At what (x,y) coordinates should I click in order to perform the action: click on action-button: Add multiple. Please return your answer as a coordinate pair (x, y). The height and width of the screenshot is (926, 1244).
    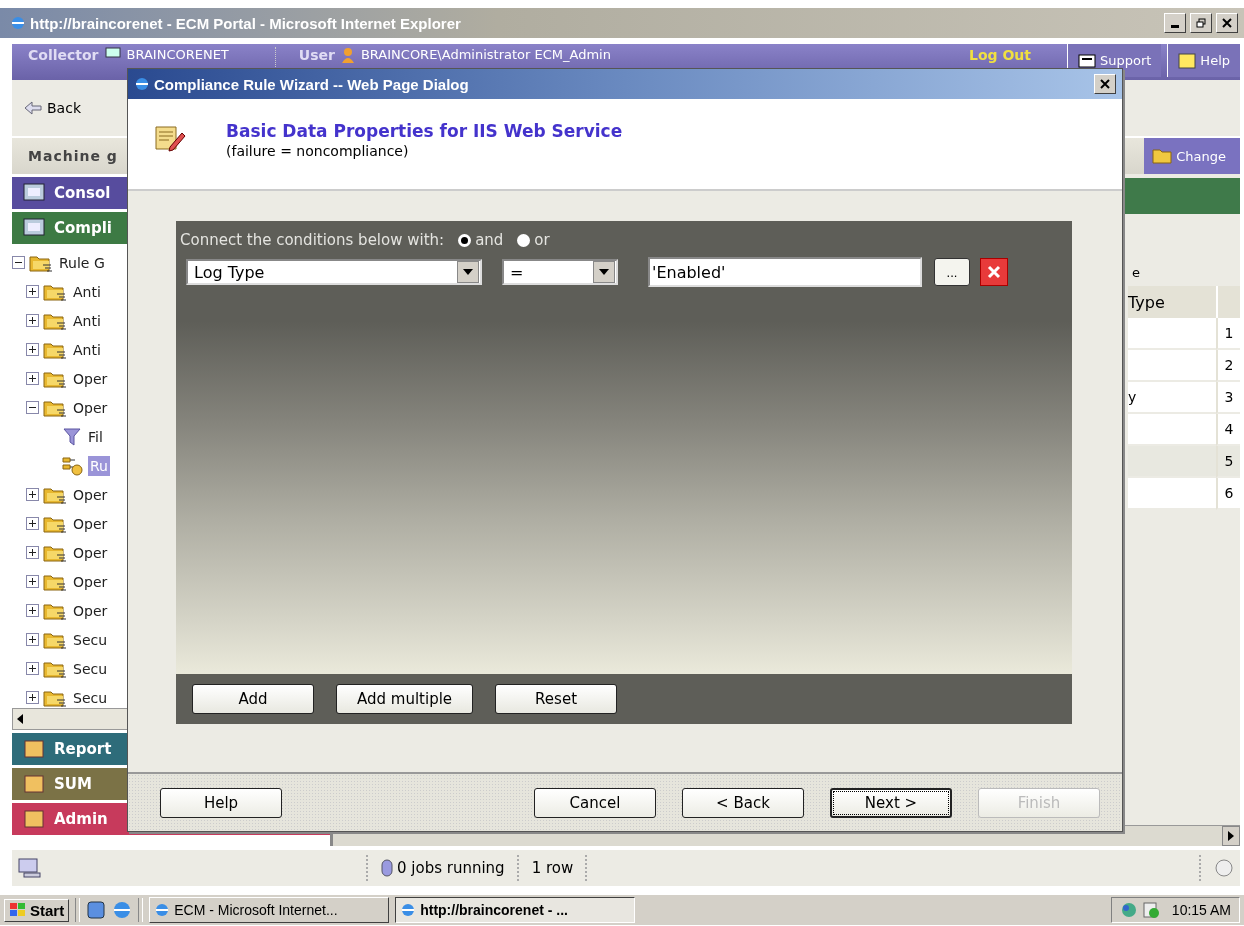
    Looking at the image, I should click on (405, 699).